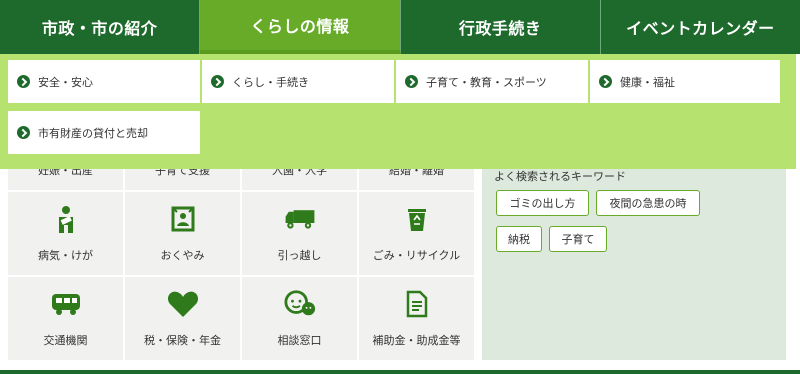 Image resolution: width=800 pixels, height=374 pixels. What do you see at coordinates (182, 340) in the screenshot?
I see `tile-label: 税・保険・年金` at bounding box center [182, 340].